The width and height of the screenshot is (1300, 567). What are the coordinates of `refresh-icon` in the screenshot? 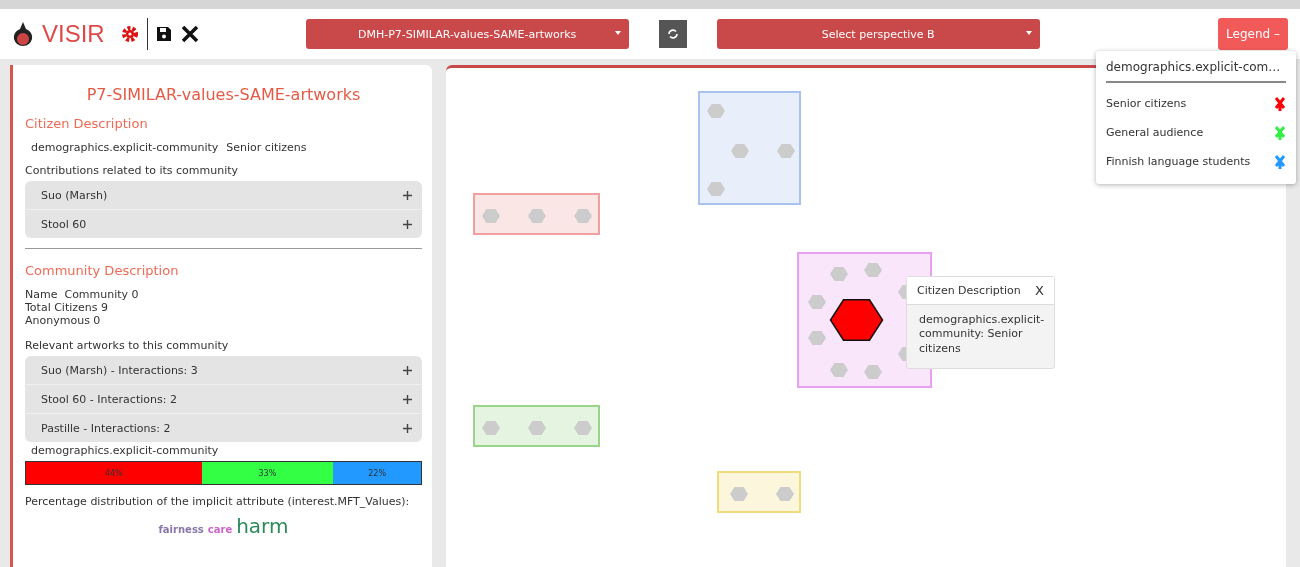 It's located at (672, 34).